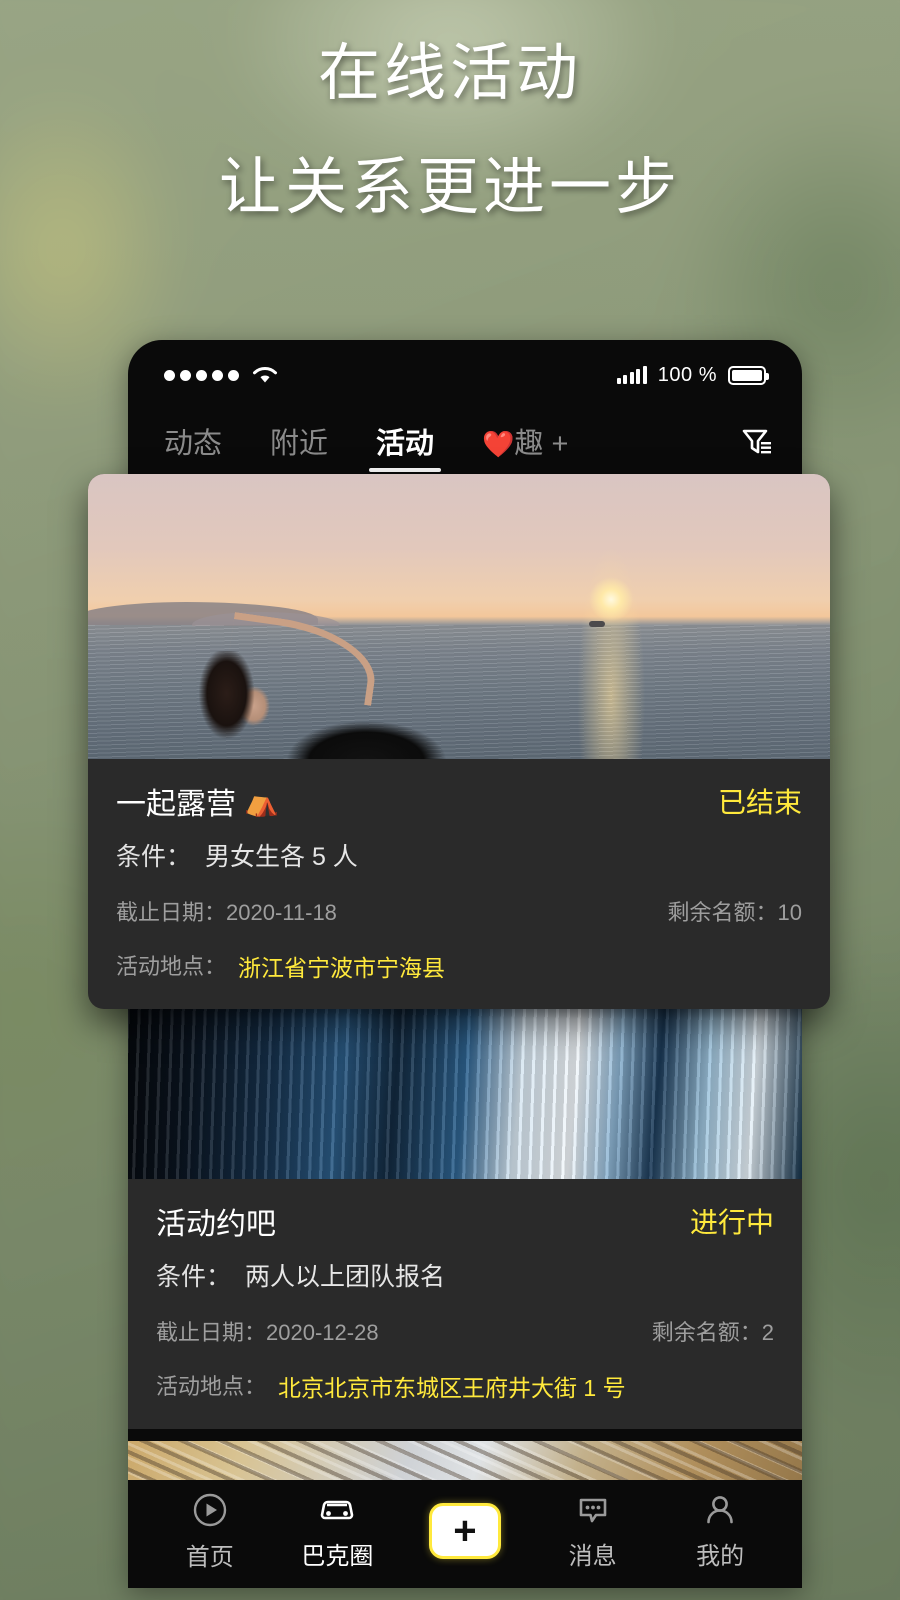 This screenshot has height=1600, width=900. I want to click on signal-bars-icon, so click(631, 375).